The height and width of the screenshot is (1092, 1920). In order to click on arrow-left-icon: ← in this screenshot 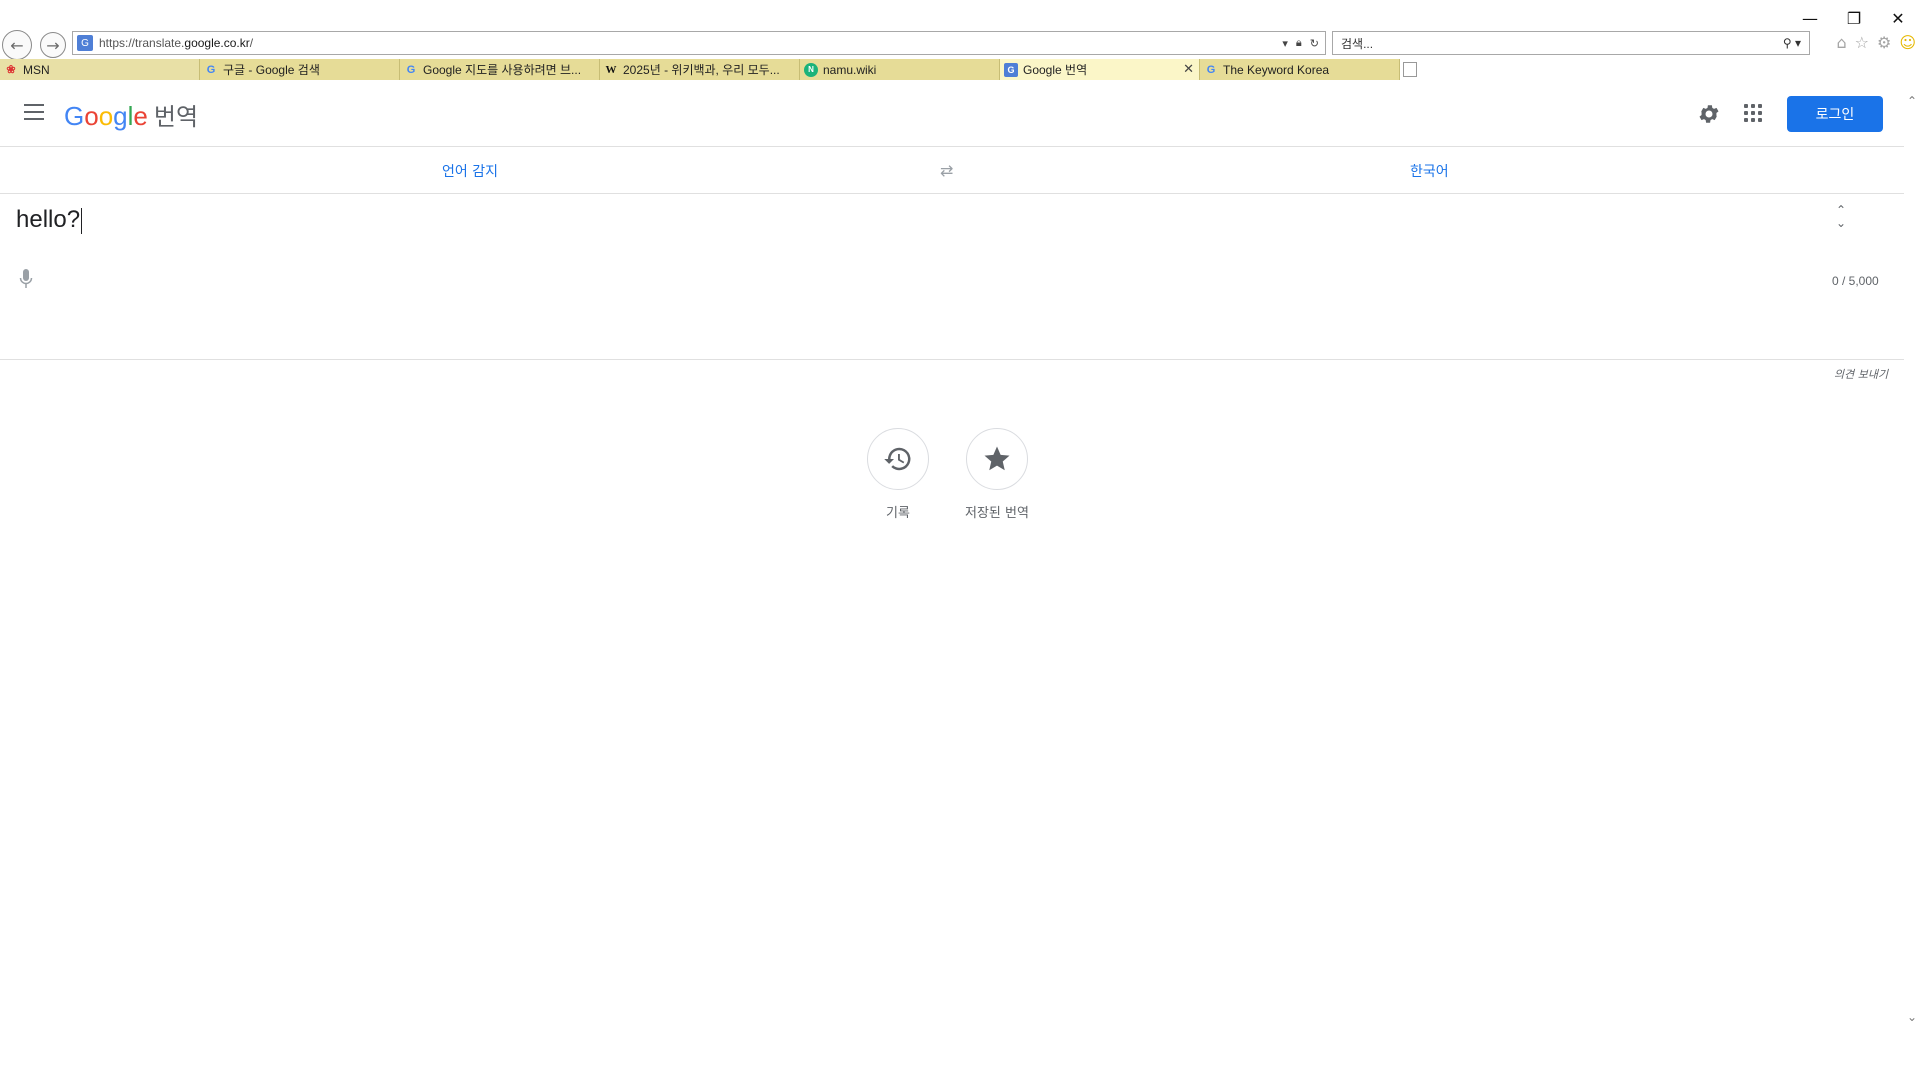, I will do `click(17, 45)`.